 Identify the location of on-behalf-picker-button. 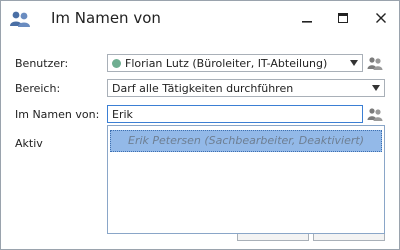
(375, 114).